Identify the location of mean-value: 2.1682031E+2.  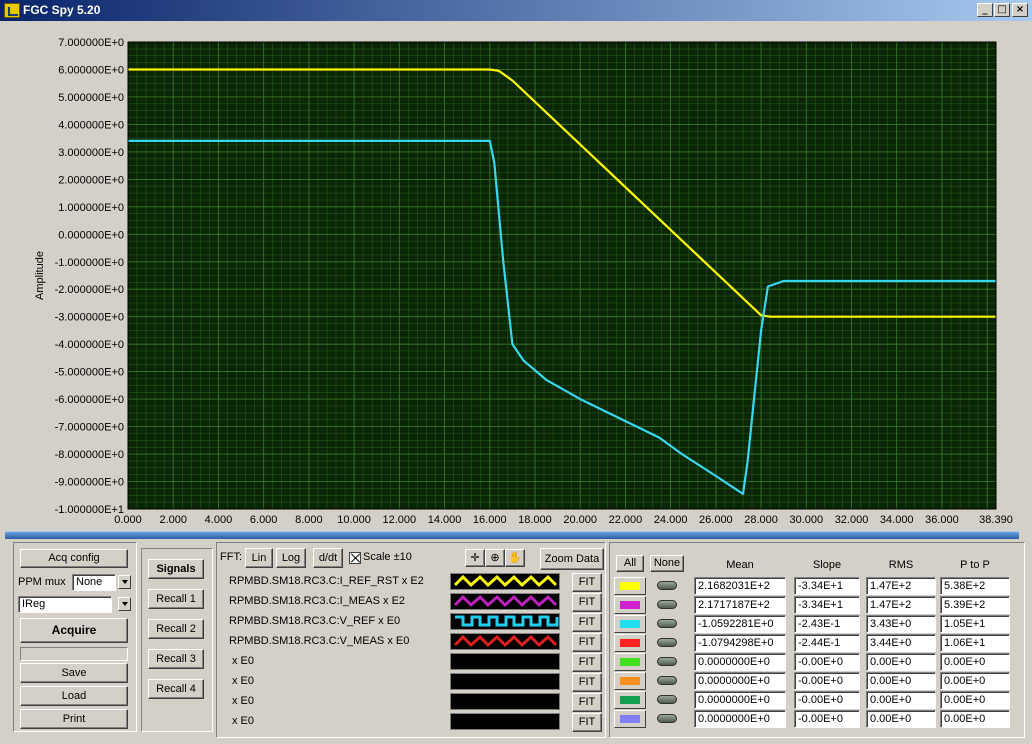
(740, 586).